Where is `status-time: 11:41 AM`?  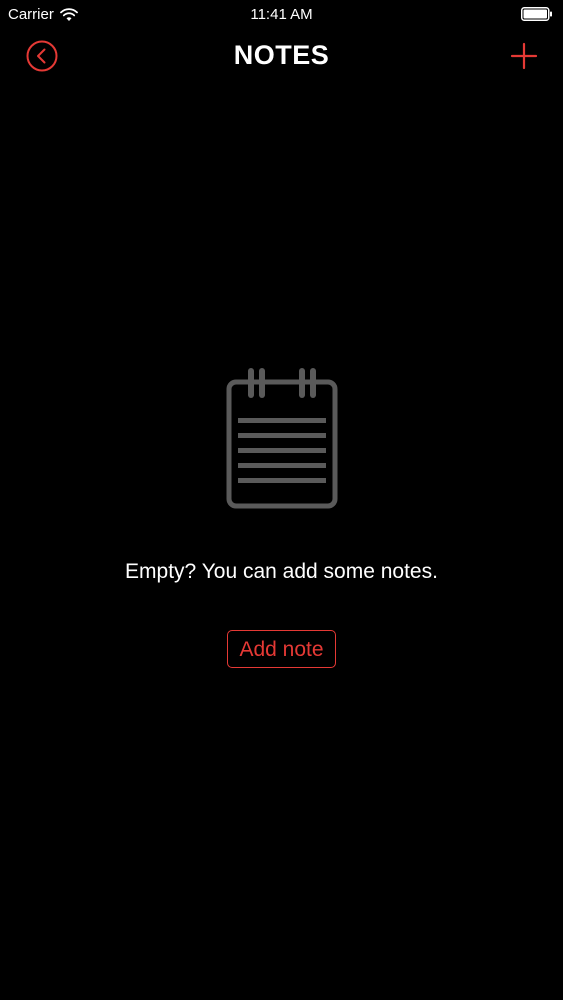 status-time: 11:41 AM is located at coordinates (281, 14).